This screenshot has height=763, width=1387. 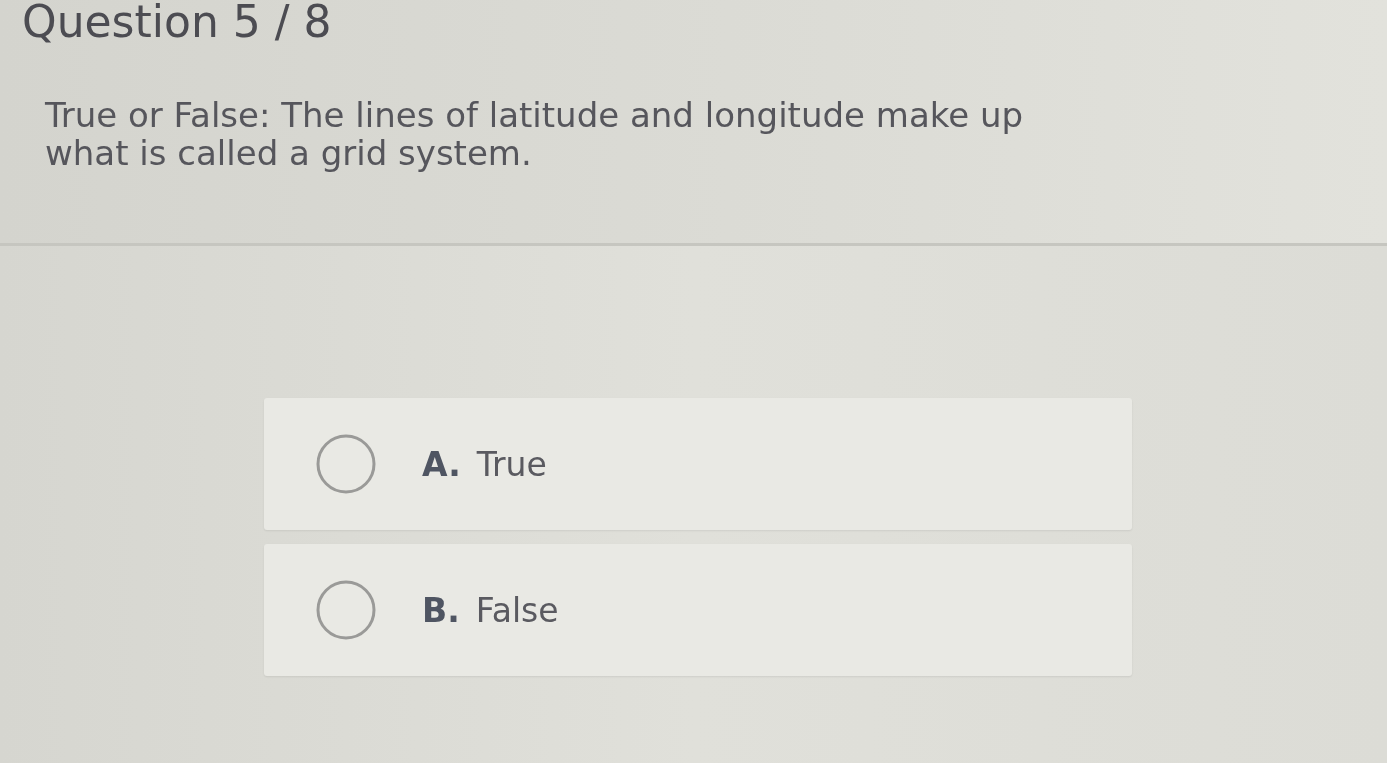 What do you see at coordinates (698, 610) in the screenshot?
I see `answer-option: B. False` at bounding box center [698, 610].